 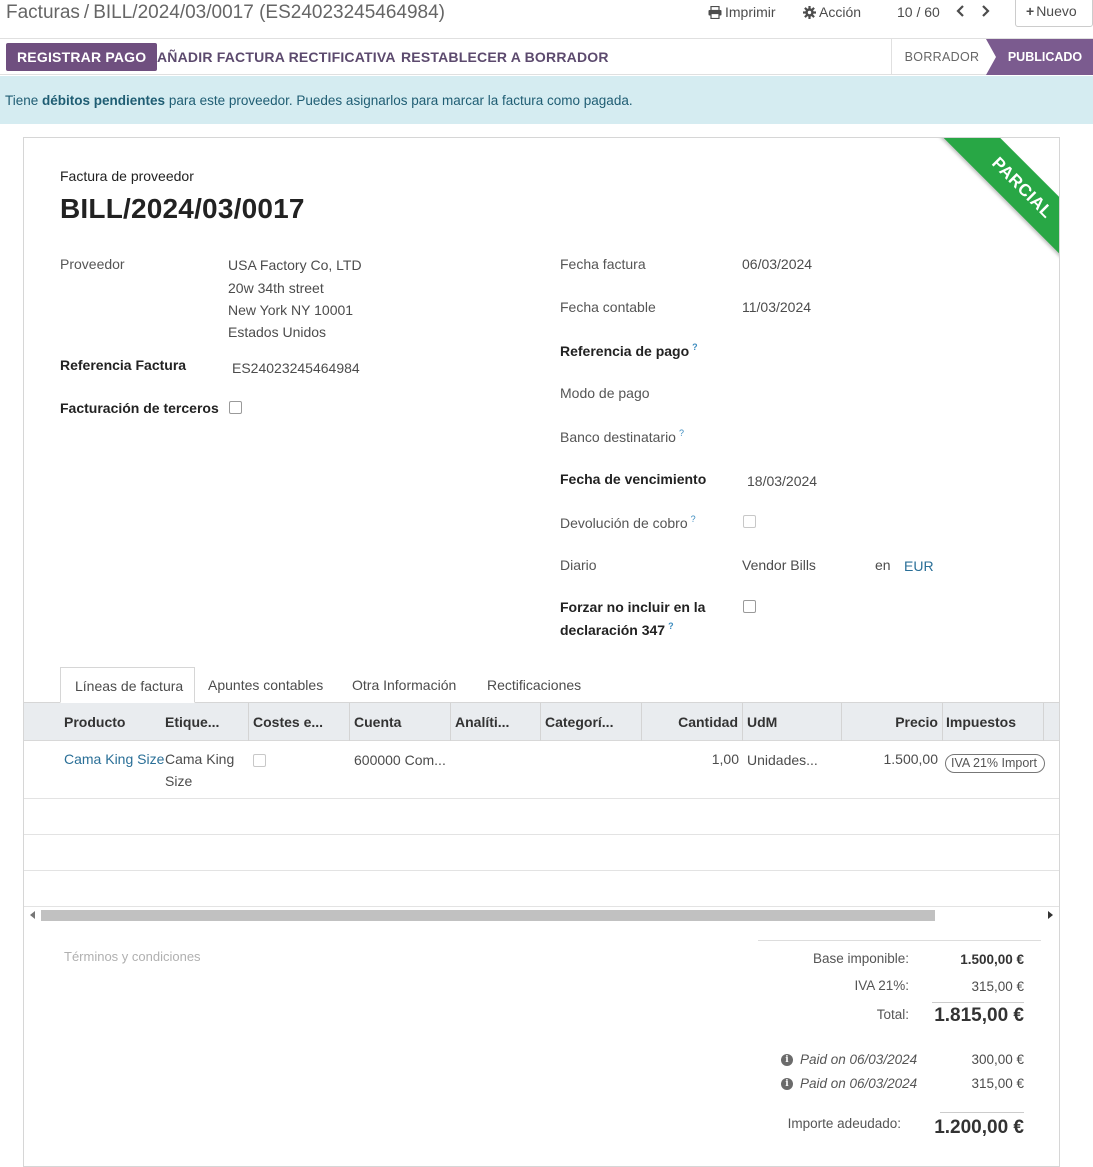 I want to click on force-347-checkbox, so click(x=749, y=606).